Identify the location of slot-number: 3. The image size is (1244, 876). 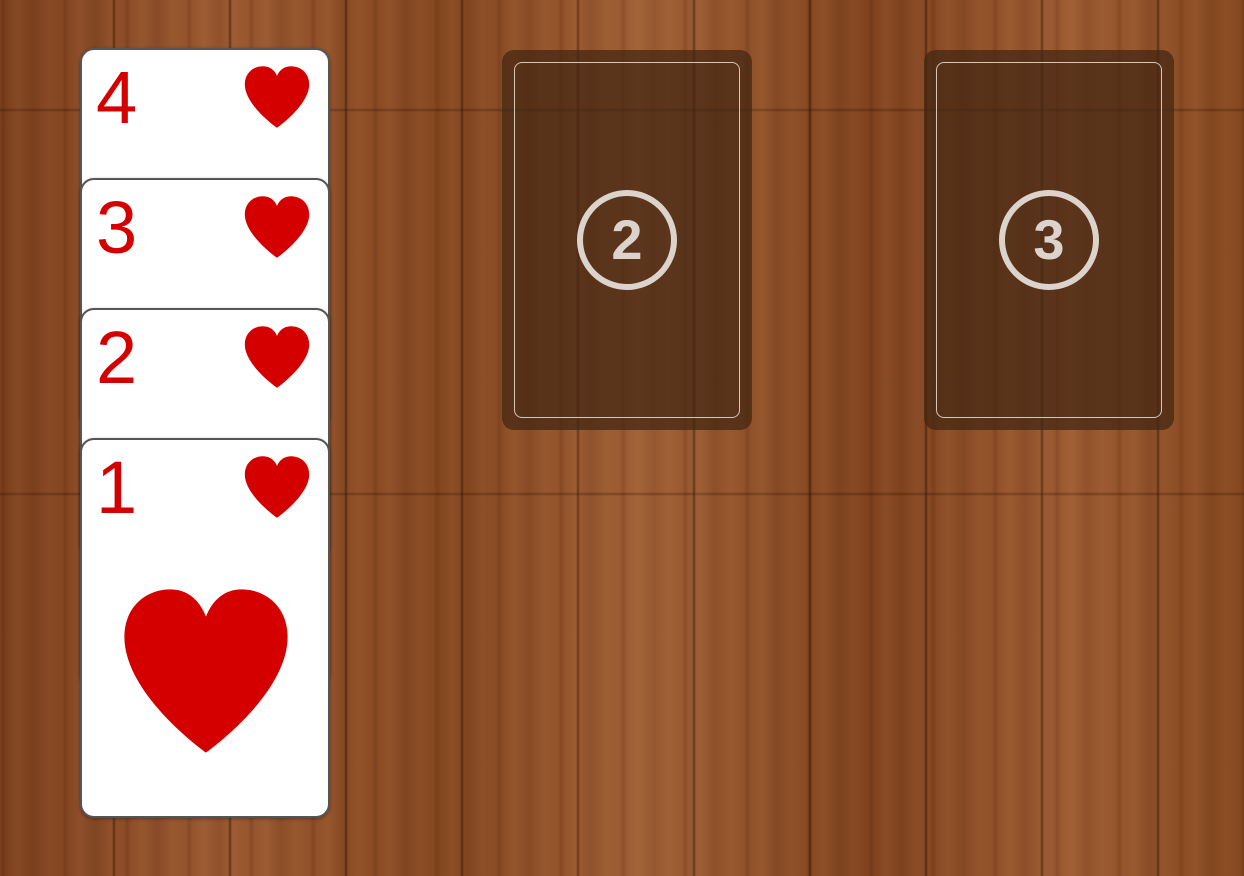
(1049, 239).